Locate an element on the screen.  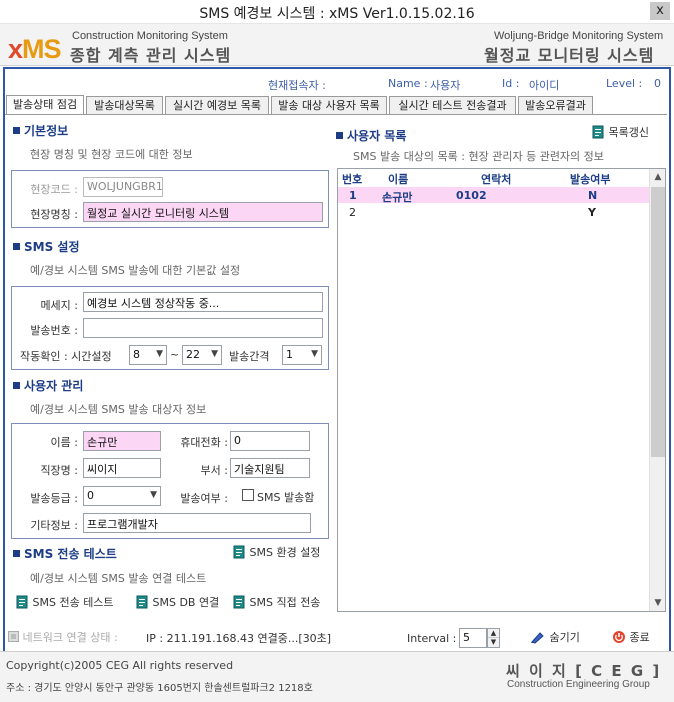
message-label: 메세지 : is located at coordinates (59, 305).